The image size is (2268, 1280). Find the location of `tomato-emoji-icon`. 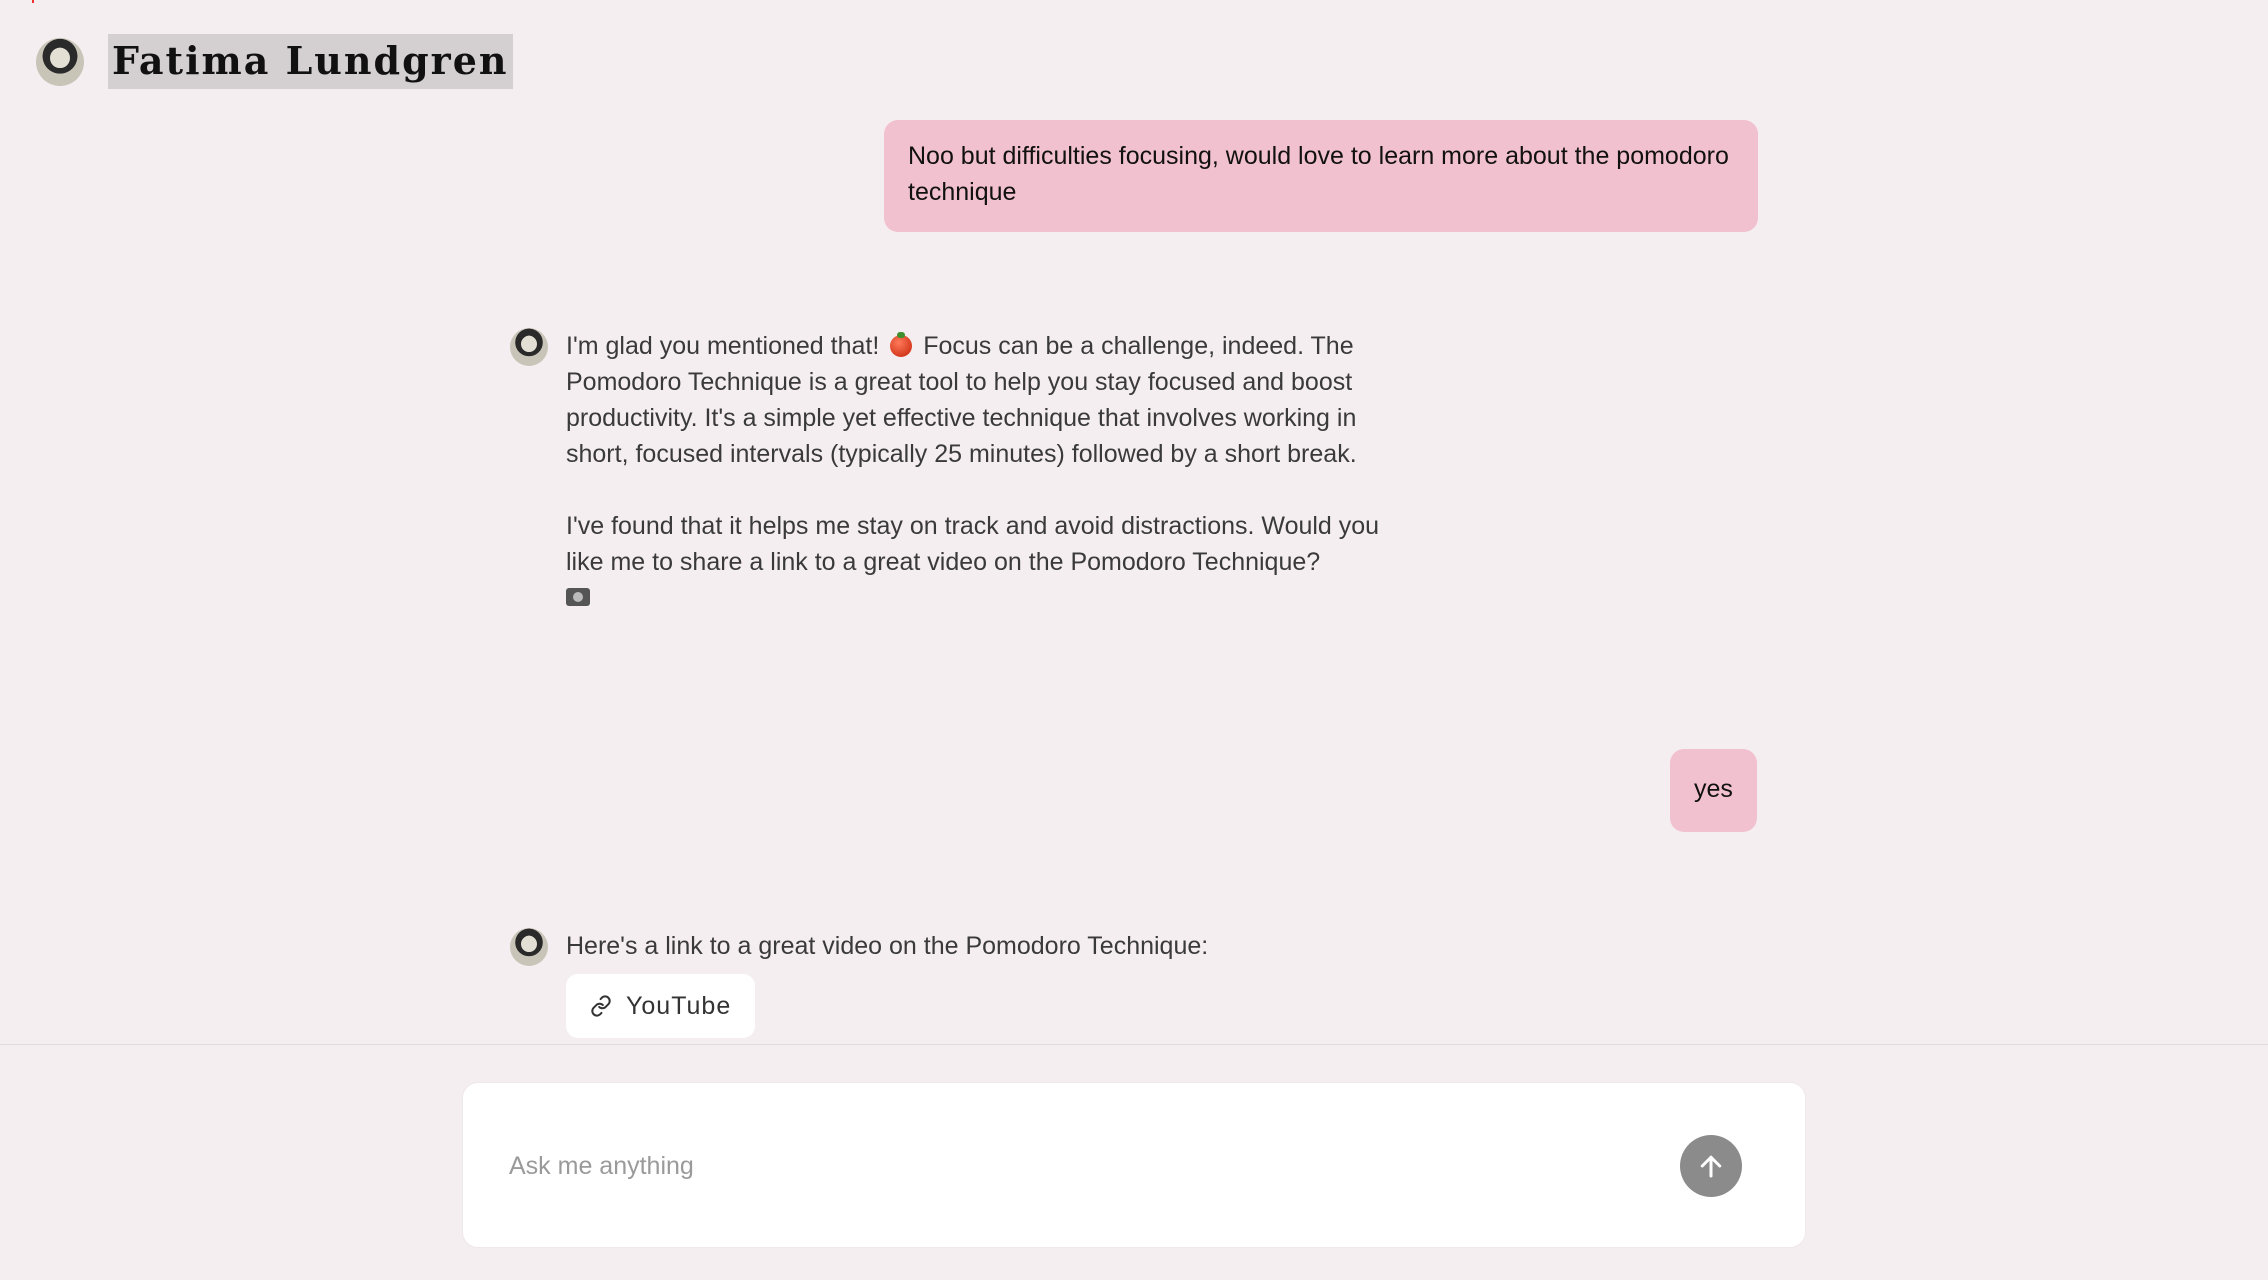

tomato-emoji-icon is located at coordinates (901, 344).